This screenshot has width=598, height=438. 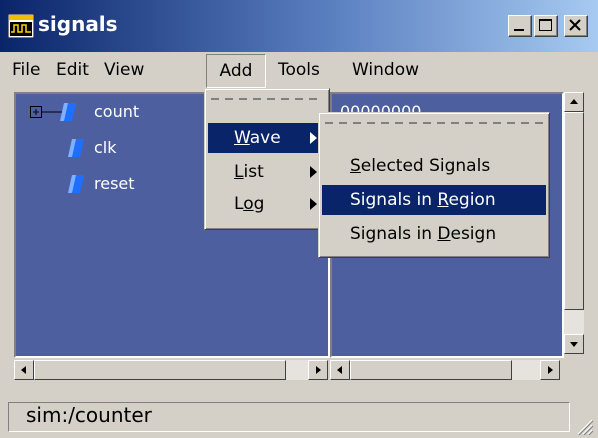 I want to click on names-horizontal-scrollbar, so click(x=171, y=370).